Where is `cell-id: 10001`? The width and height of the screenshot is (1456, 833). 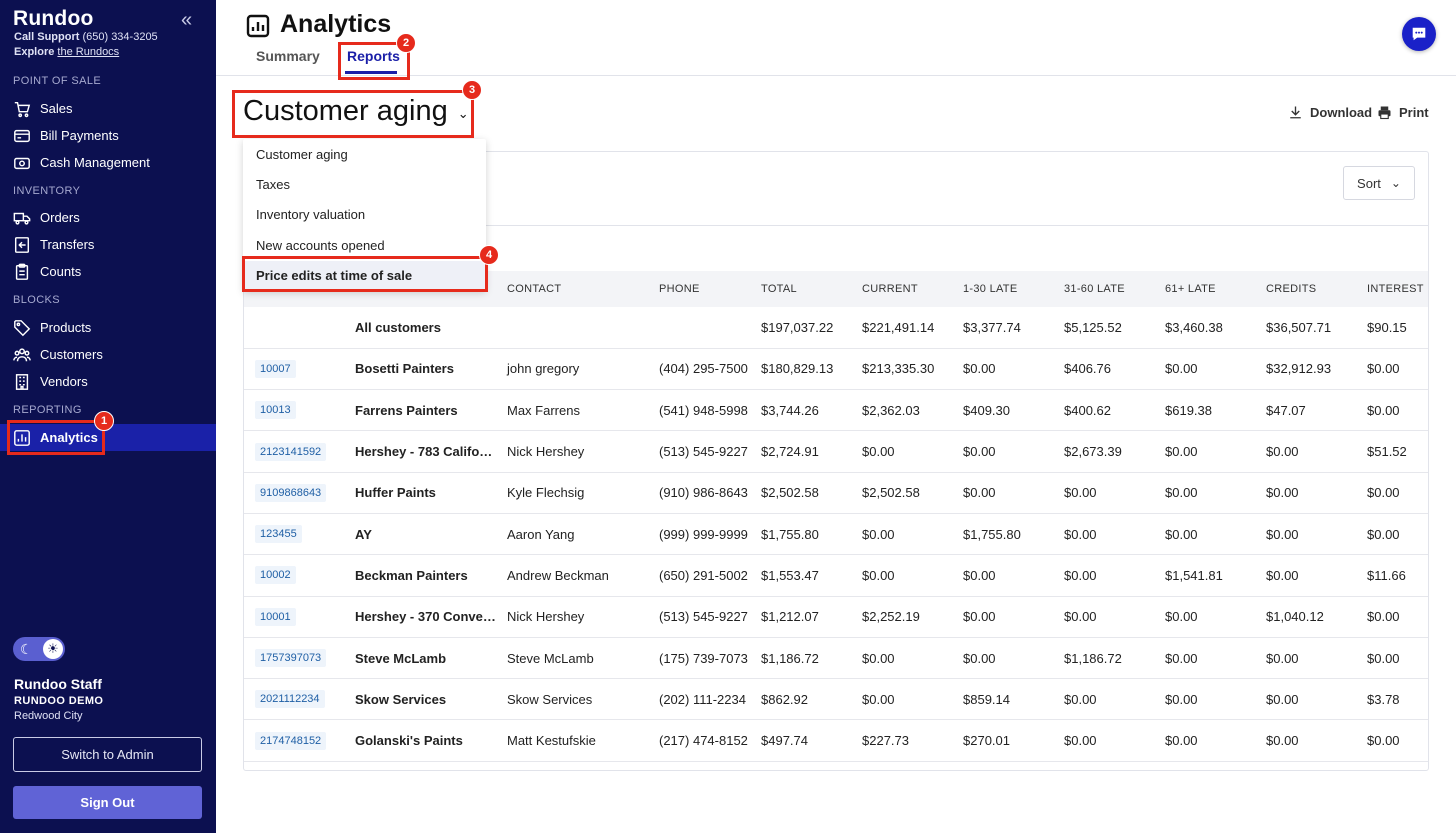
cell-id: 10001 is located at coordinates (294, 617).